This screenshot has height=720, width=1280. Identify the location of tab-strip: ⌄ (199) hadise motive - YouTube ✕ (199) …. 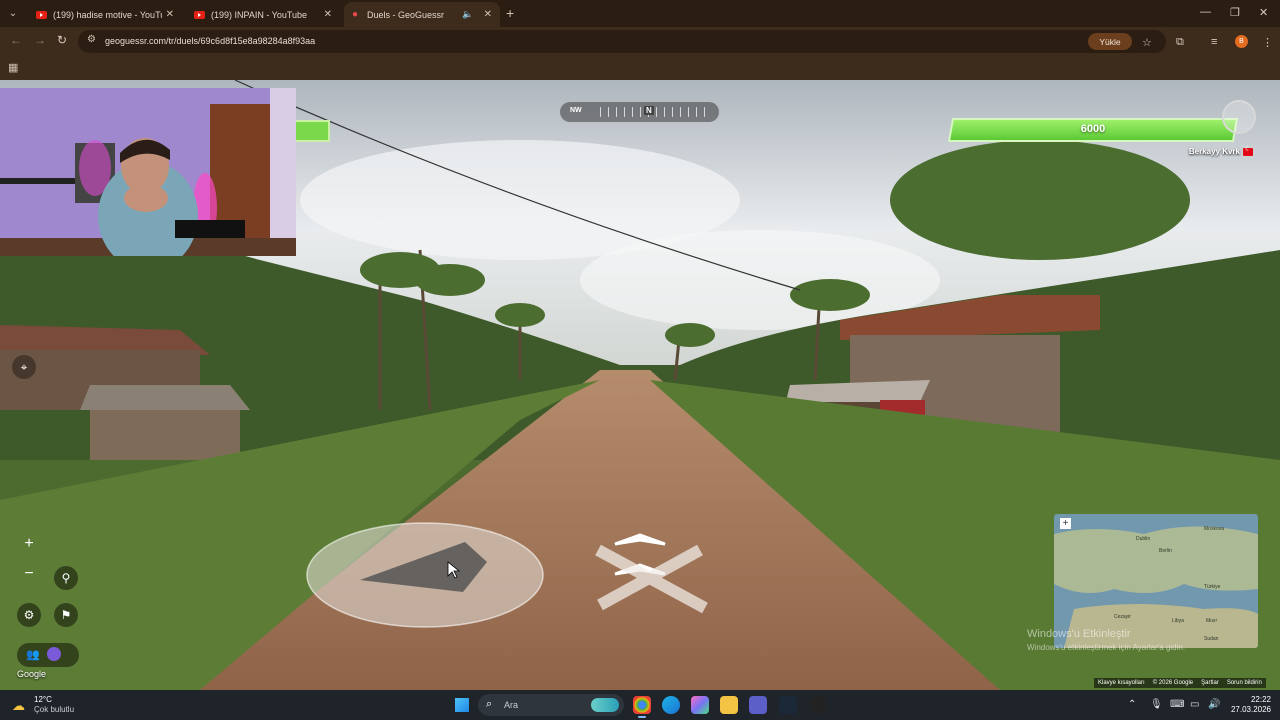
(640, 13).